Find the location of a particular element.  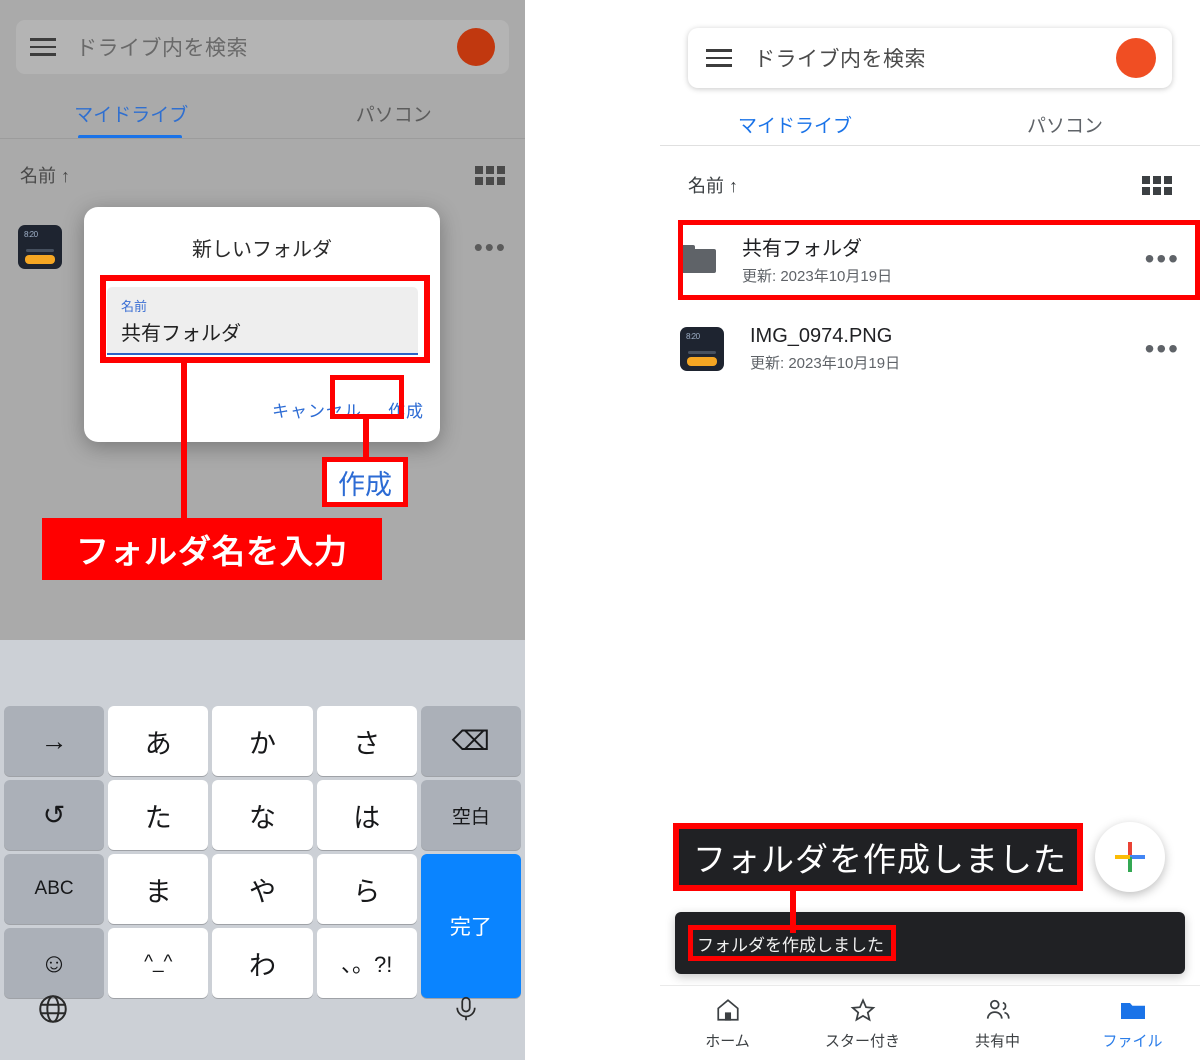

nav-item-starred: スター付き is located at coordinates (863, 1023).